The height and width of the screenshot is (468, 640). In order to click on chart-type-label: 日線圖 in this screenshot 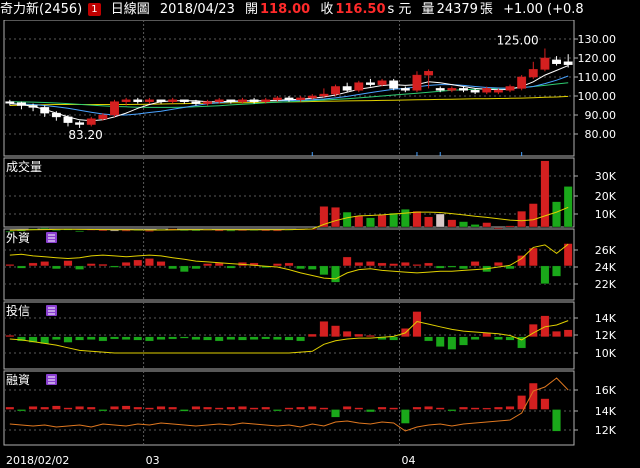, I will do `click(130, 10)`.